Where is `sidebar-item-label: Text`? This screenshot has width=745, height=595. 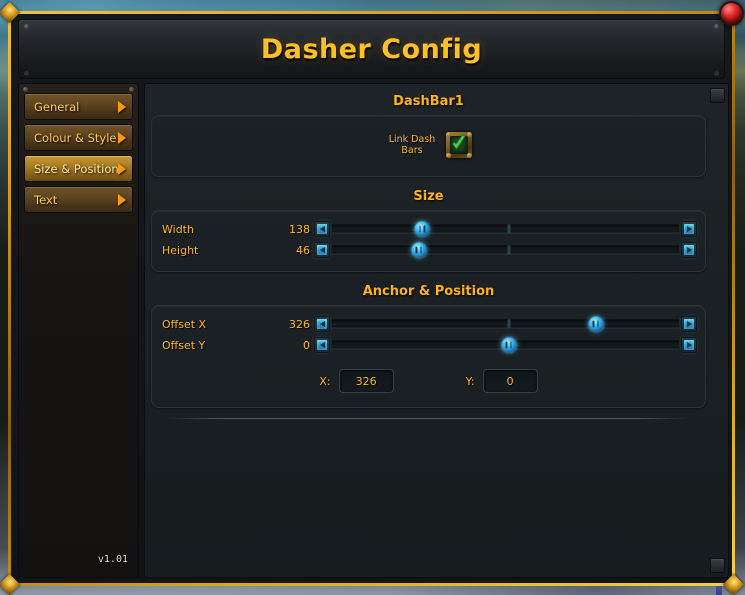 sidebar-item-label: Text is located at coordinates (46, 199).